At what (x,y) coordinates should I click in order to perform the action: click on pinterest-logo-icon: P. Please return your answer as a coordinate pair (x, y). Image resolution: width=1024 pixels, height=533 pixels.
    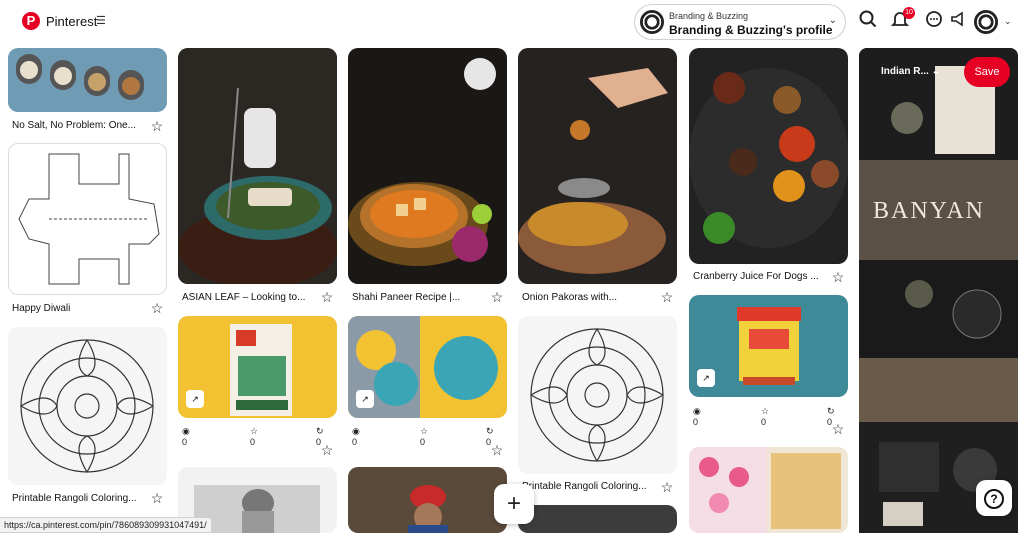
    Looking at the image, I should click on (31, 21).